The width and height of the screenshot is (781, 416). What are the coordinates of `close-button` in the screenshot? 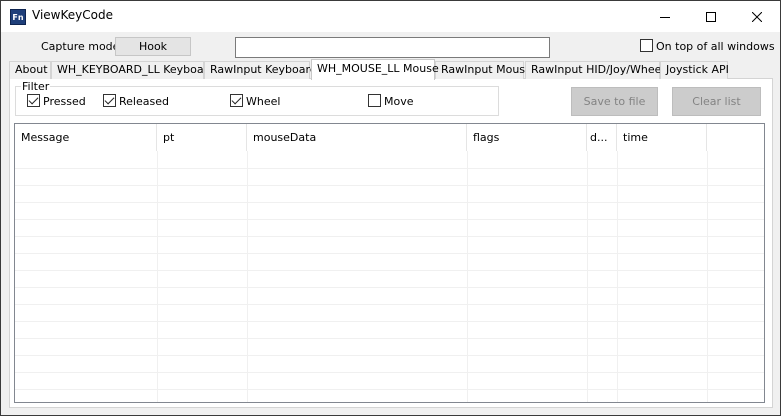 It's located at (757, 16).